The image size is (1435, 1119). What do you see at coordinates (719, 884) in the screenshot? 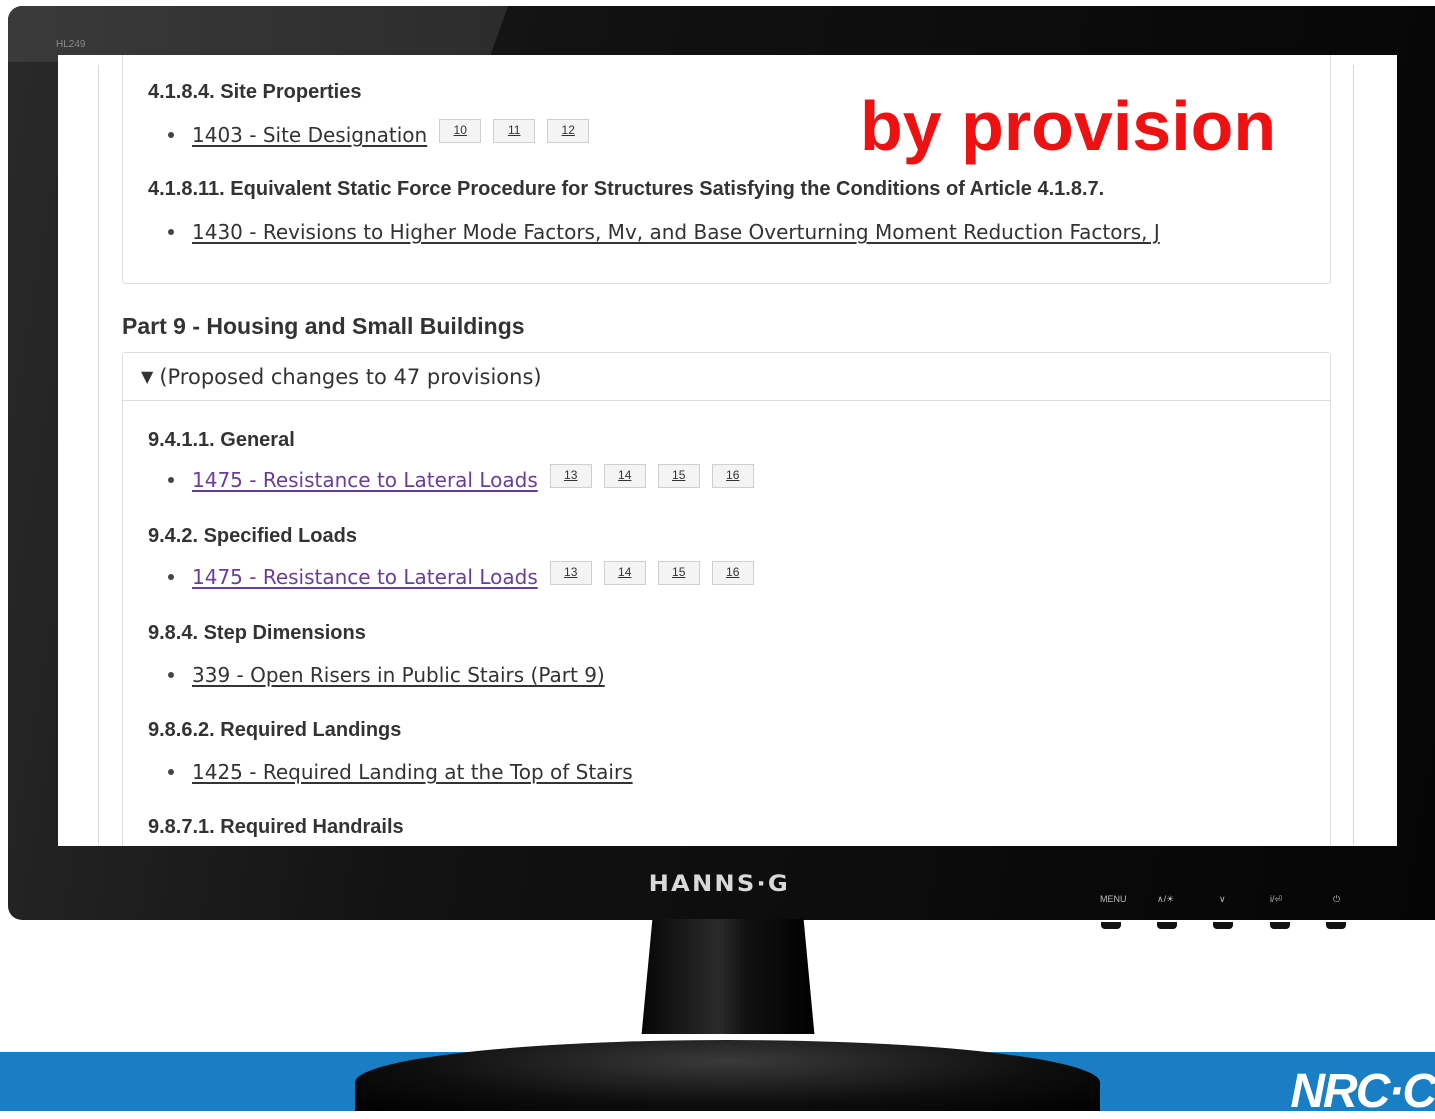
I see `monitor-brand-logo: HANNS·G` at bounding box center [719, 884].